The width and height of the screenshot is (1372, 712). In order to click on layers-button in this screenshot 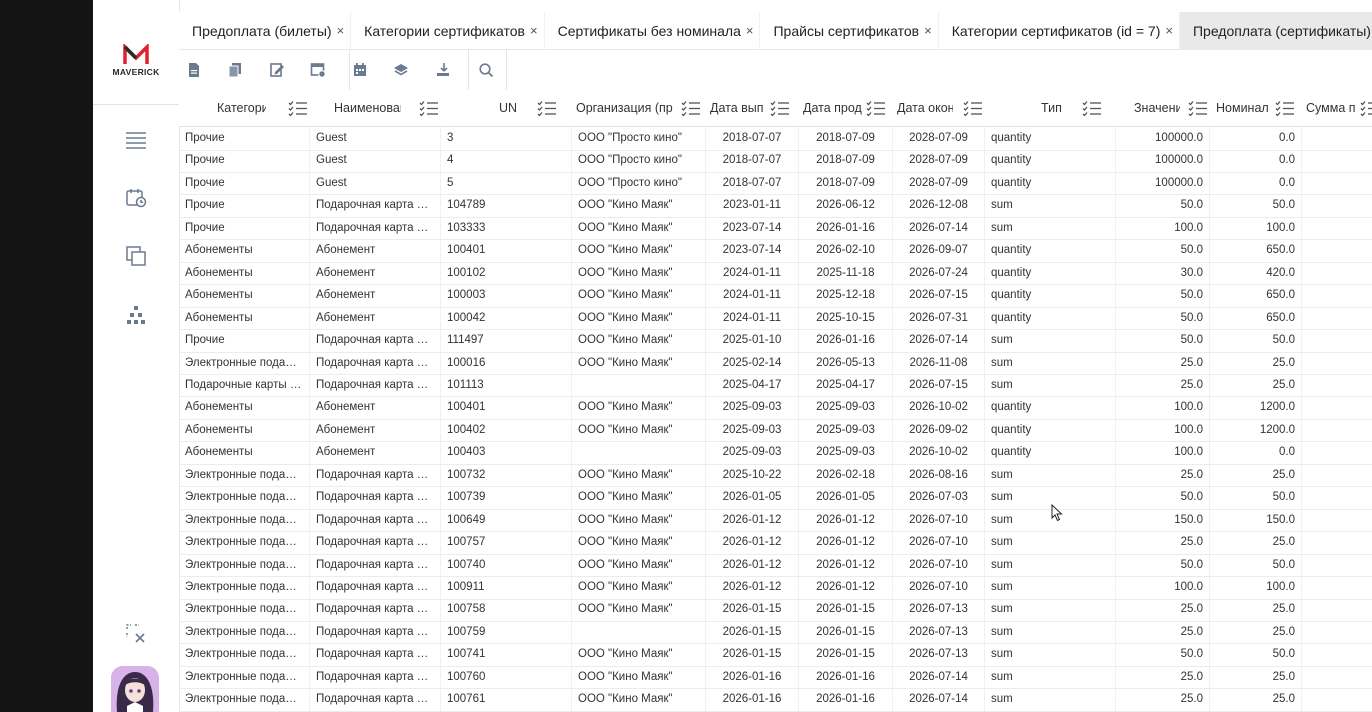, I will do `click(401, 70)`.